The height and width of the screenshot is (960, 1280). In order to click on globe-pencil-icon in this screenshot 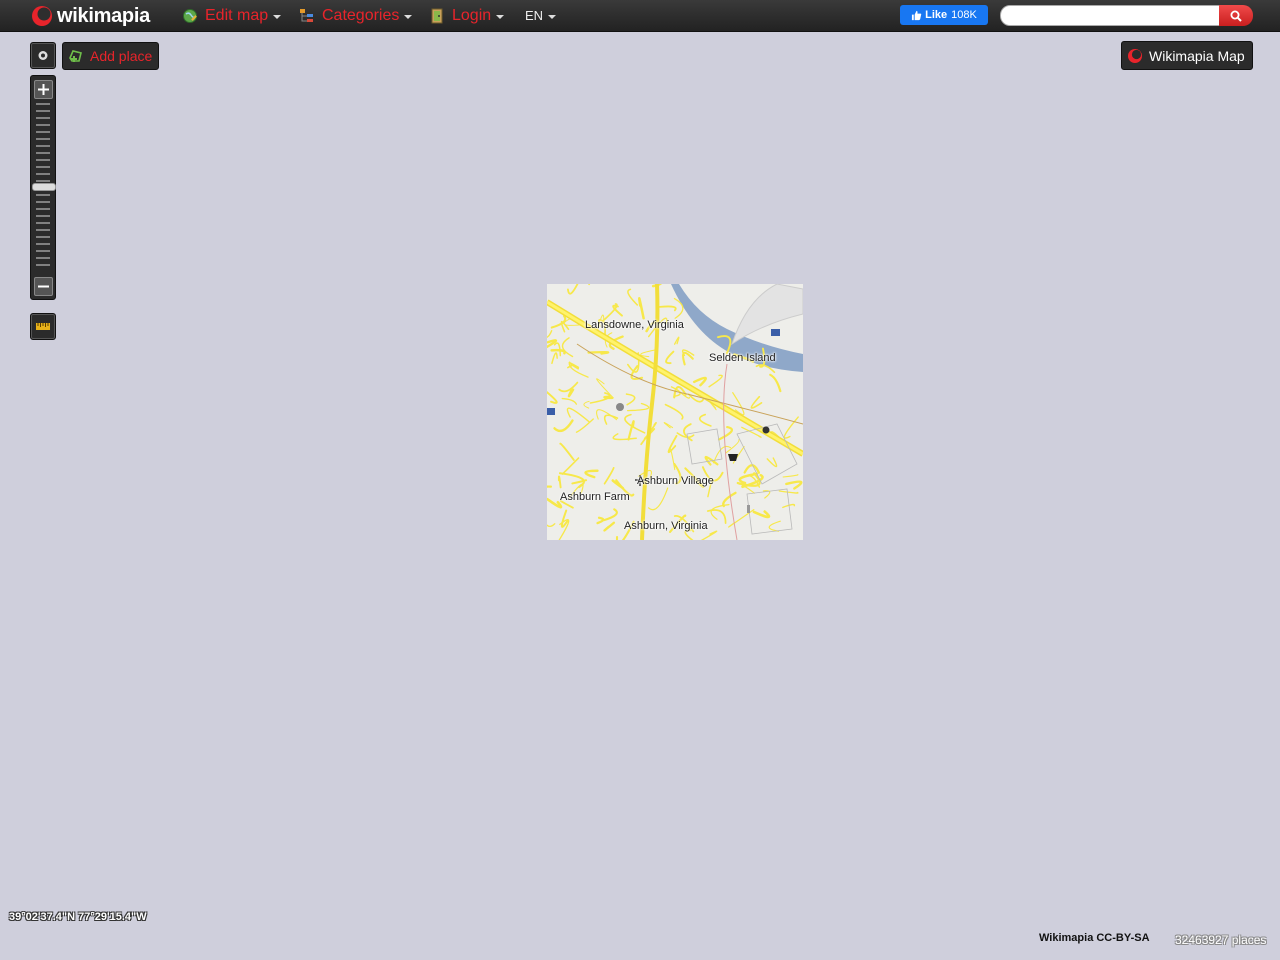, I will do `click(190, 15)`.